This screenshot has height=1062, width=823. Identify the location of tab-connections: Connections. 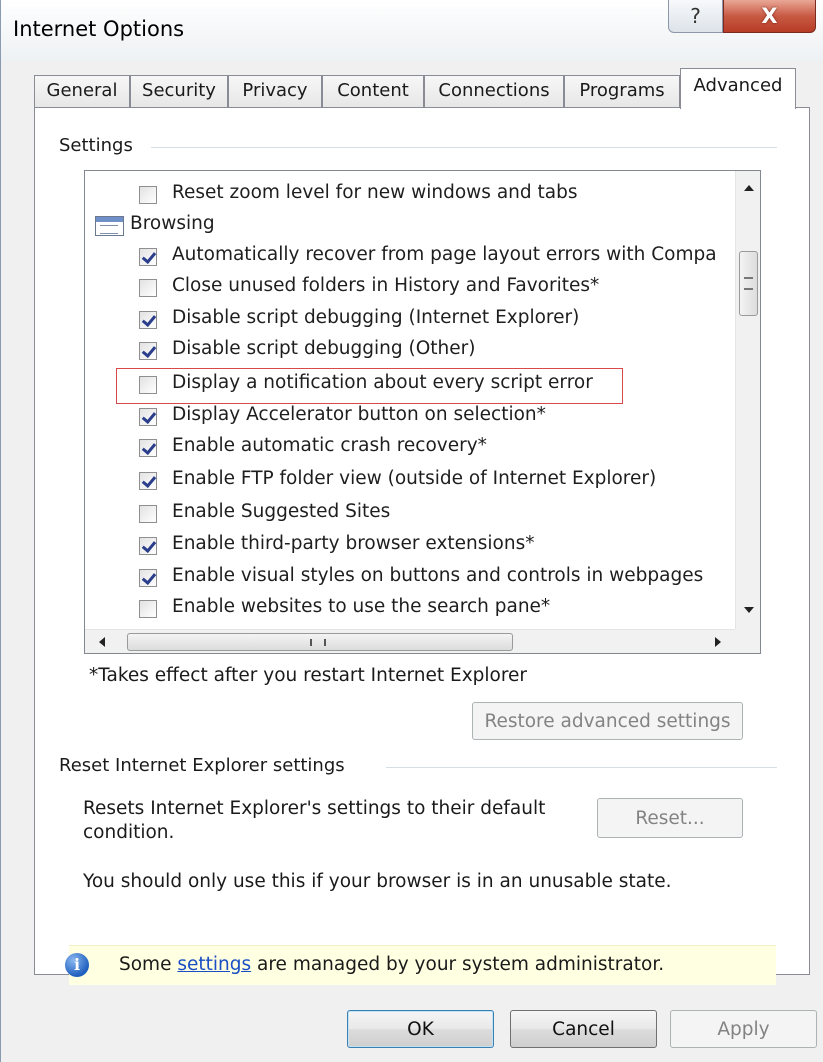
(494, 91).